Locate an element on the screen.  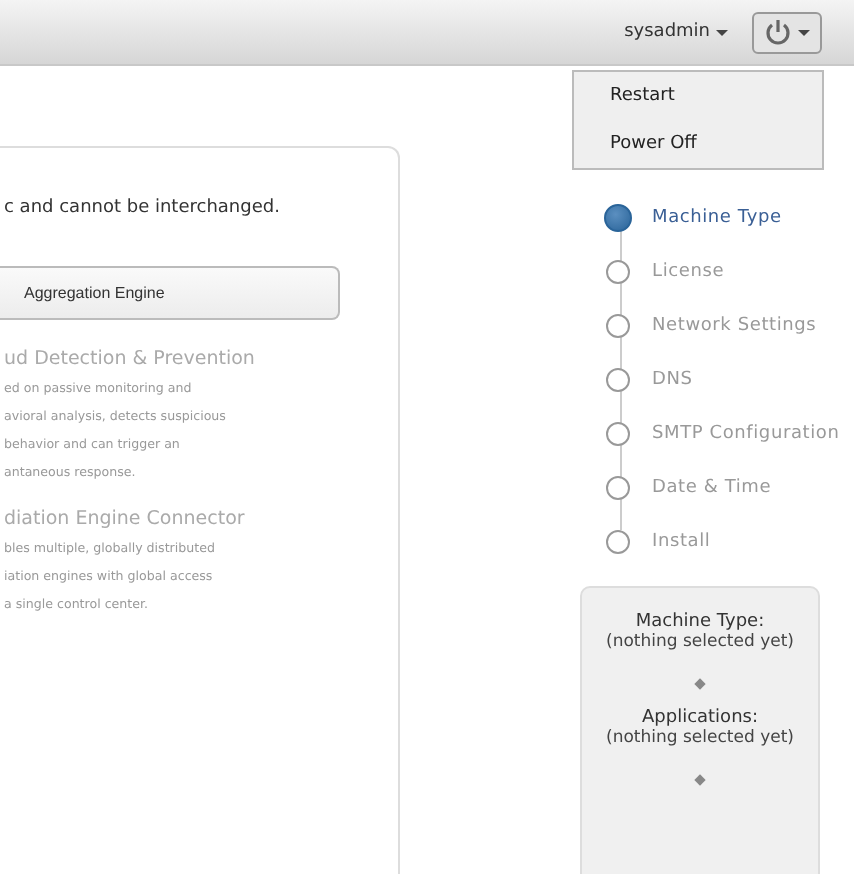
step-label: Network Settings is located at coordinates (734, 325).